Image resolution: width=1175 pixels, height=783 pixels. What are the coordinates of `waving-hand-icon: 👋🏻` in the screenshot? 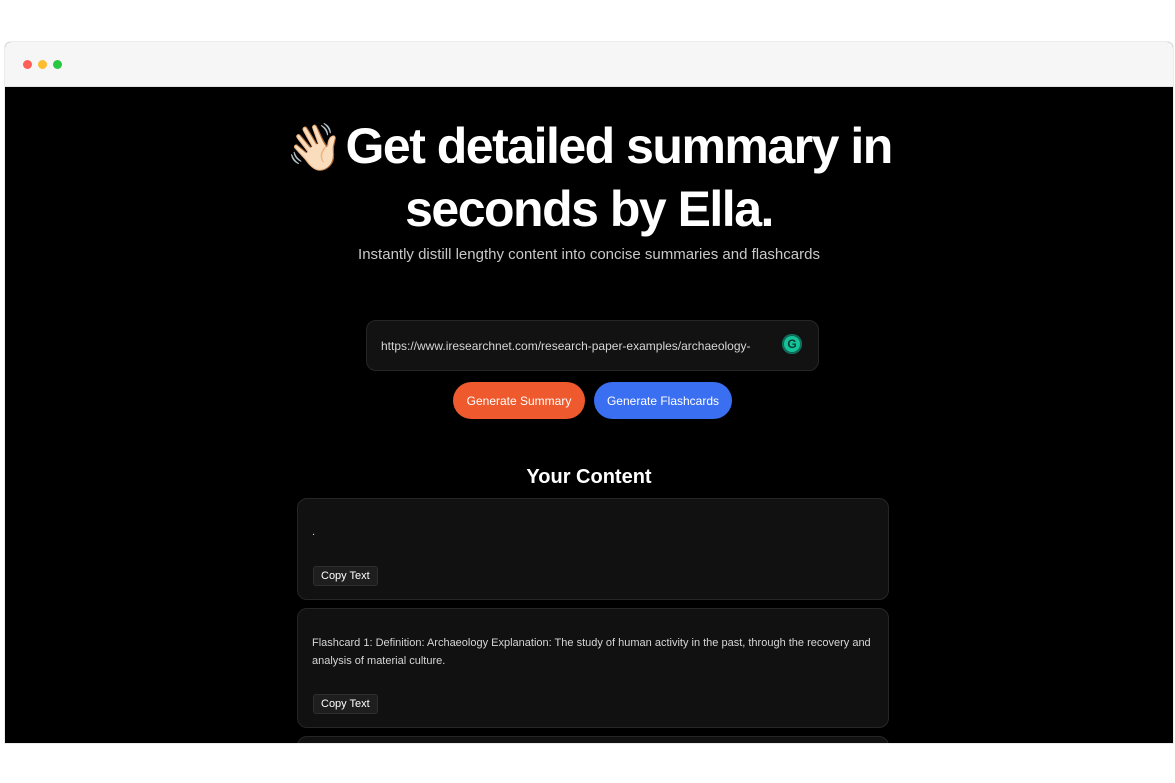 It's located at (315, 147).